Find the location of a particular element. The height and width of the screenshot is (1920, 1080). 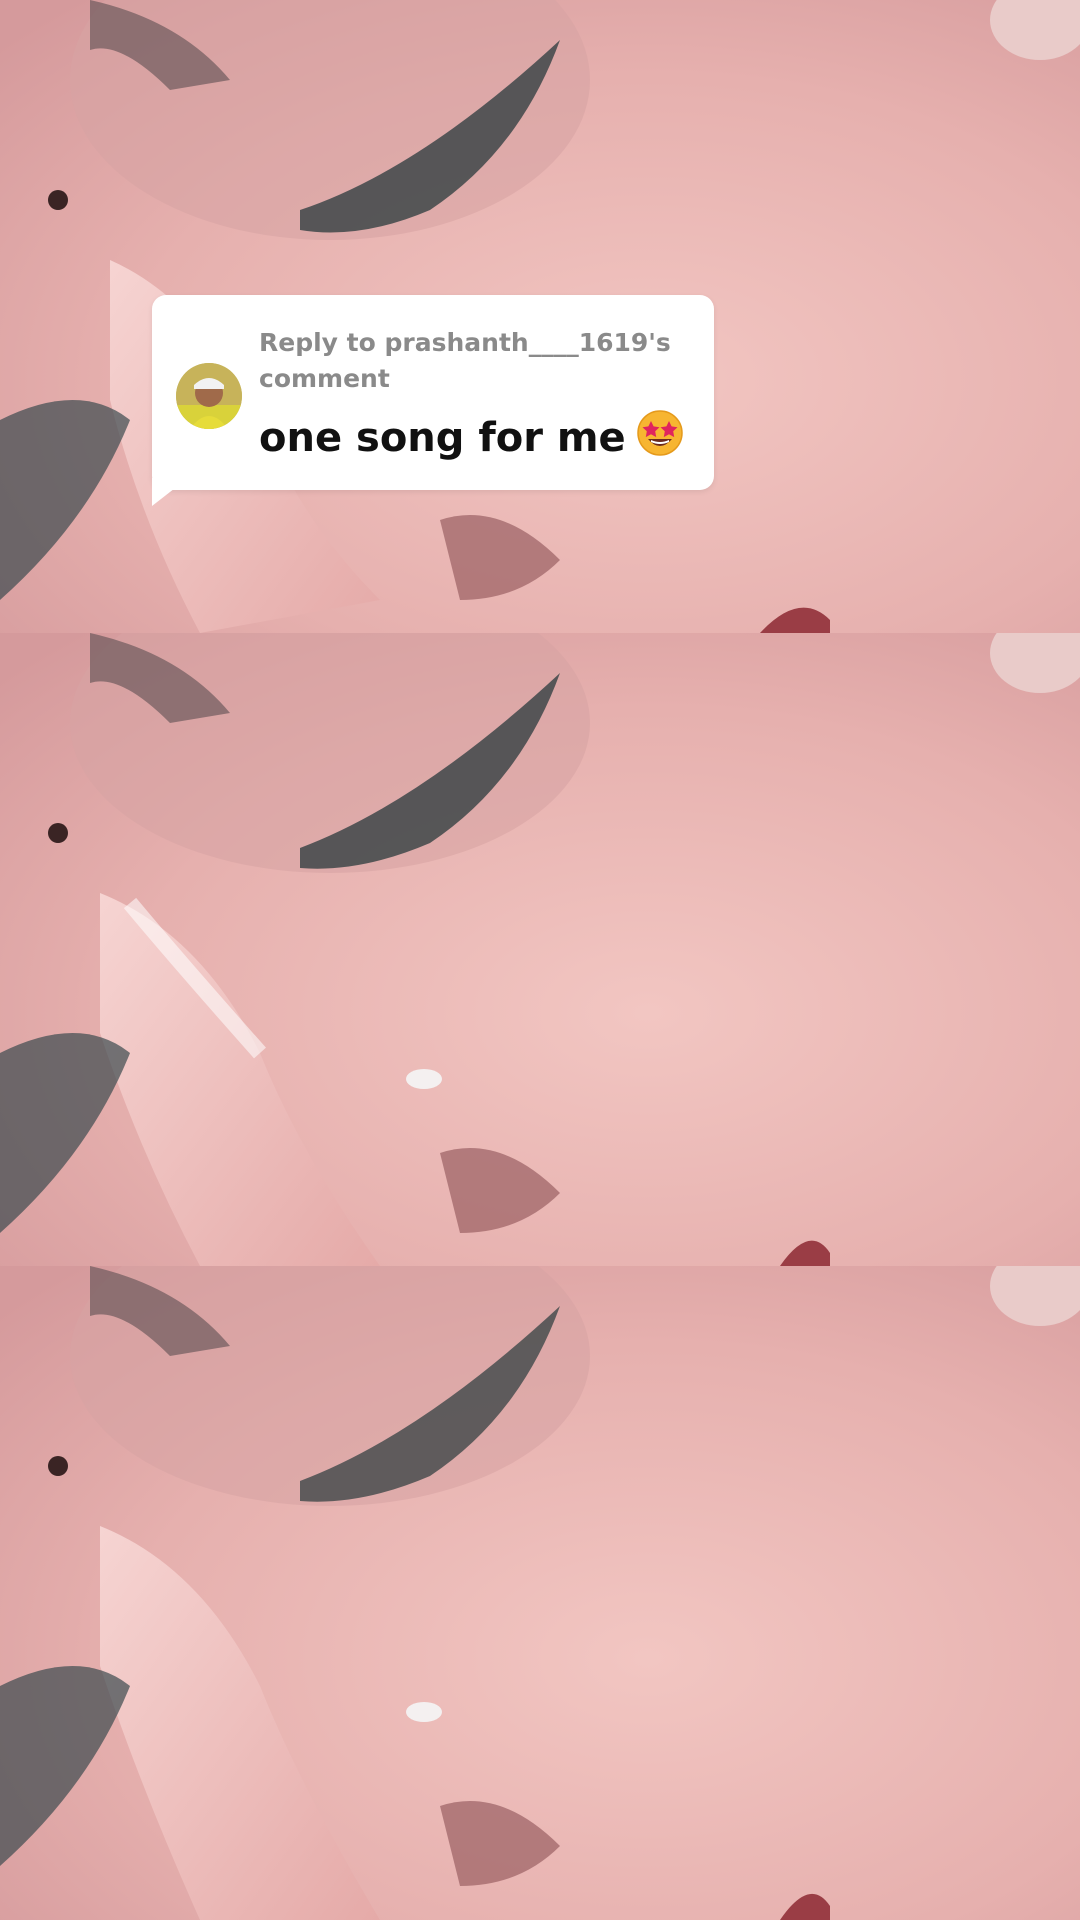

reply-comment-text: one song for me is located at coordinates (471, 436).